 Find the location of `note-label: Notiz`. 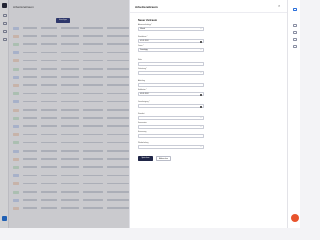

note-label: Notiz is located at coordinates (140, 60).